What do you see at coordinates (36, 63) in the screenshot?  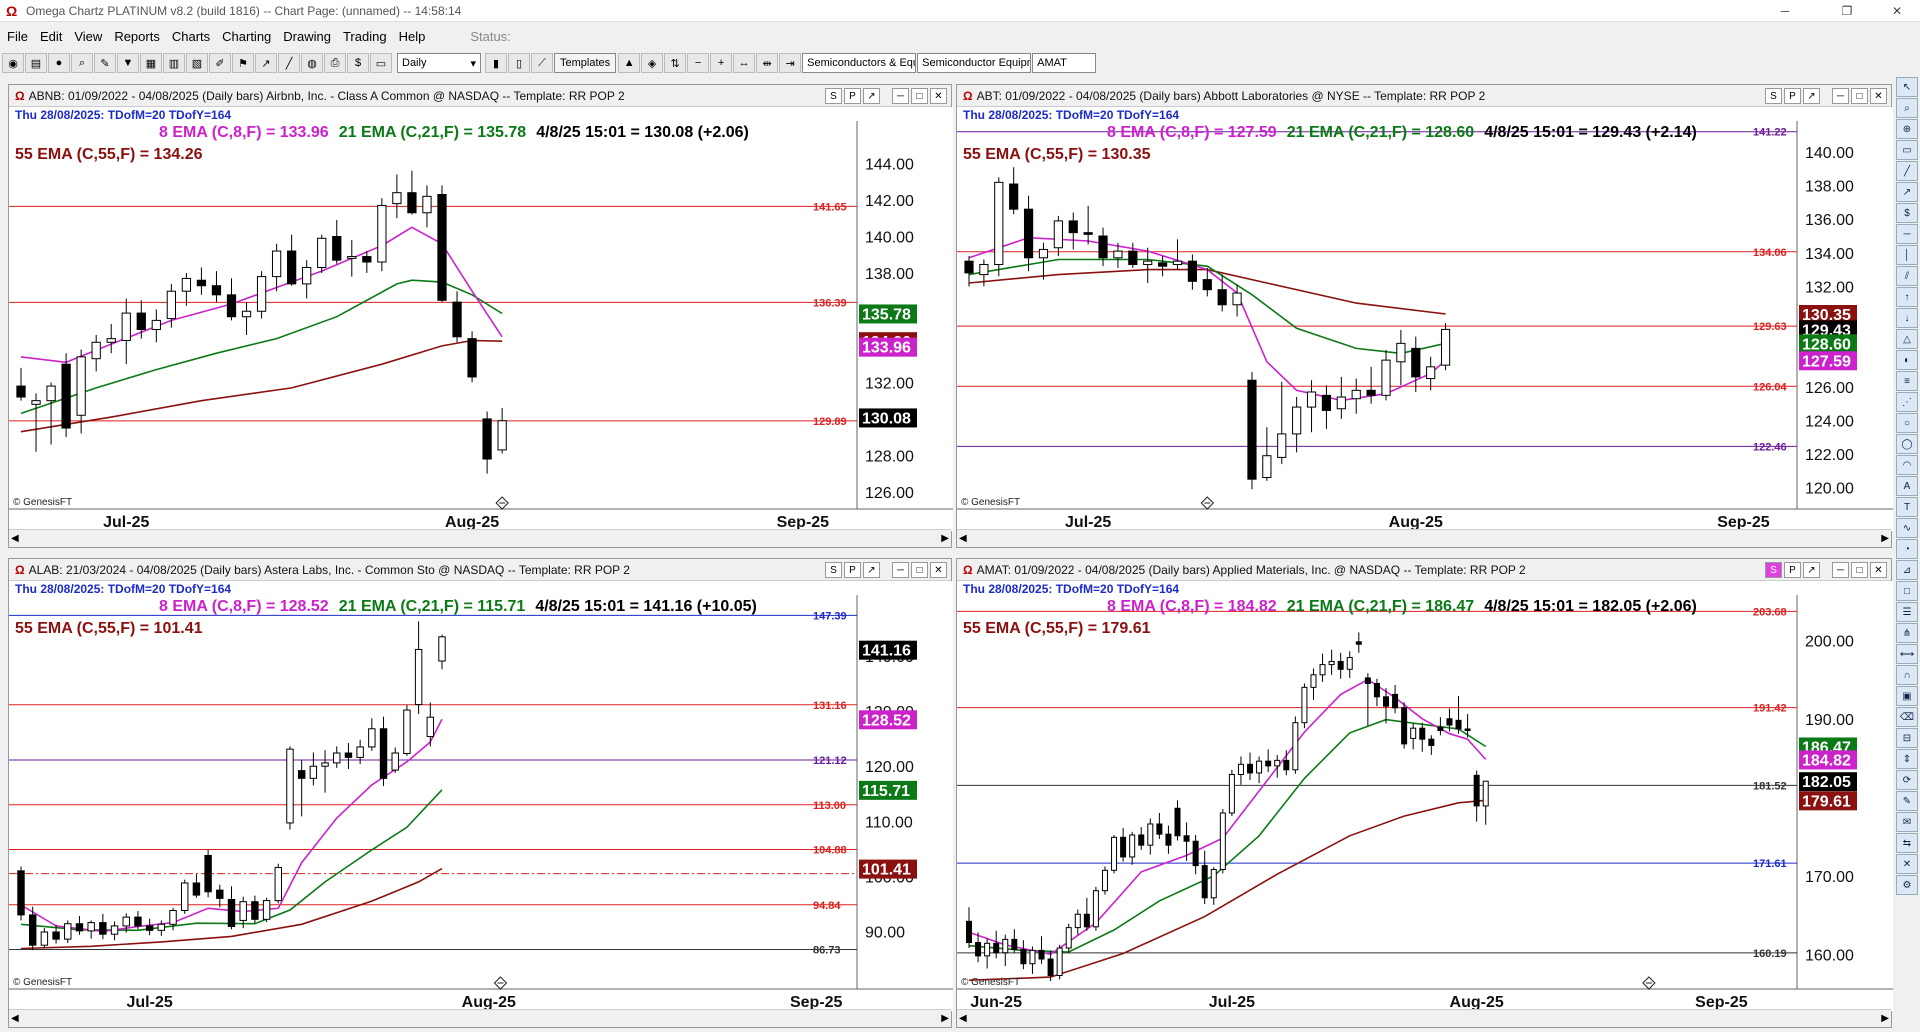 I see `save-icon: ▤` at bounding box center [36, 63].